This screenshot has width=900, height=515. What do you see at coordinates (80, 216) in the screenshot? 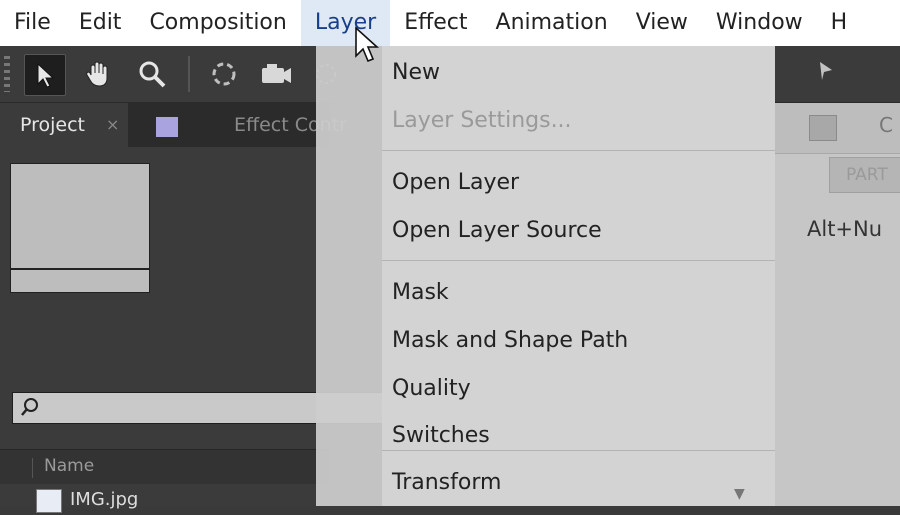
I see `preview-thumbnail` at bounding box center [80, 216].